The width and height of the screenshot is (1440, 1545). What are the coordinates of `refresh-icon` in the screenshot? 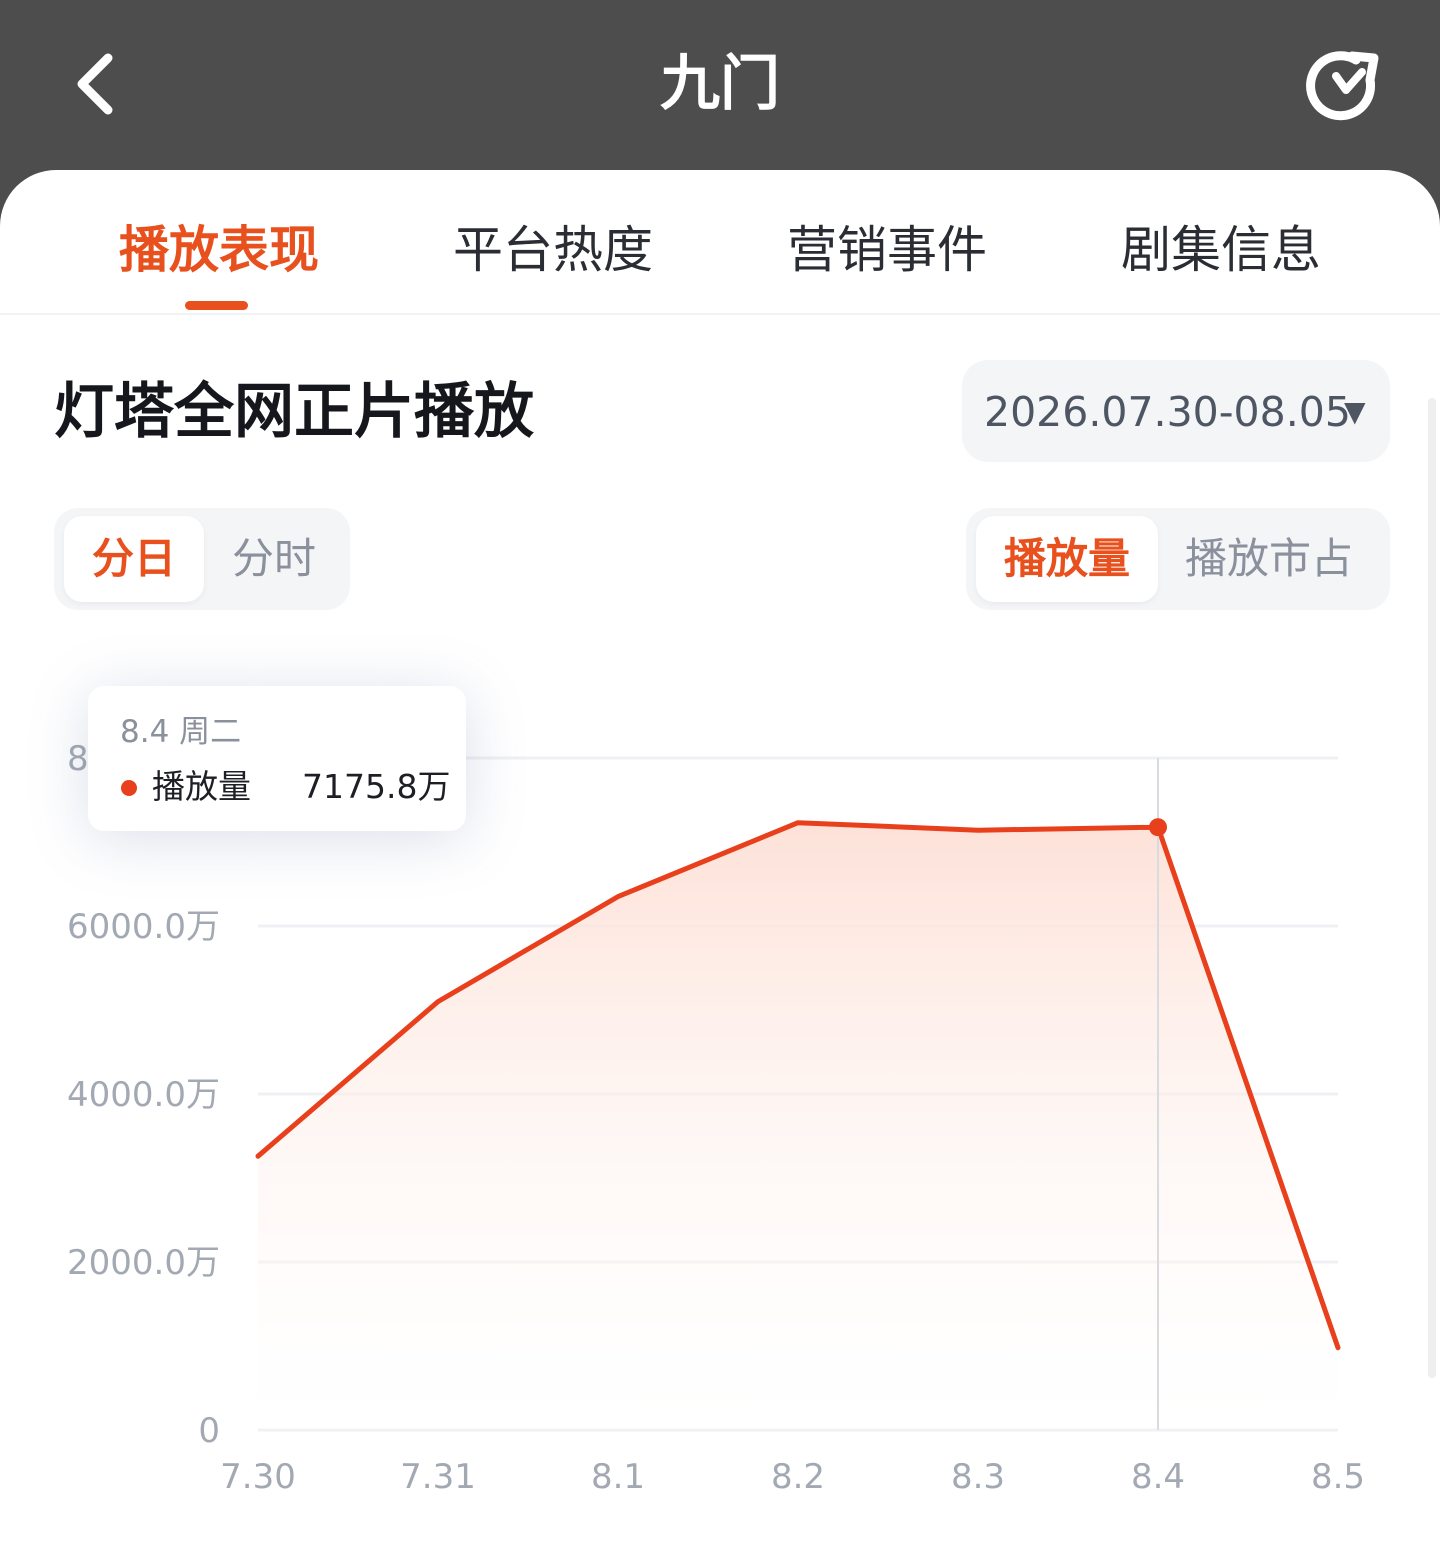 It's located at (1342, 86).